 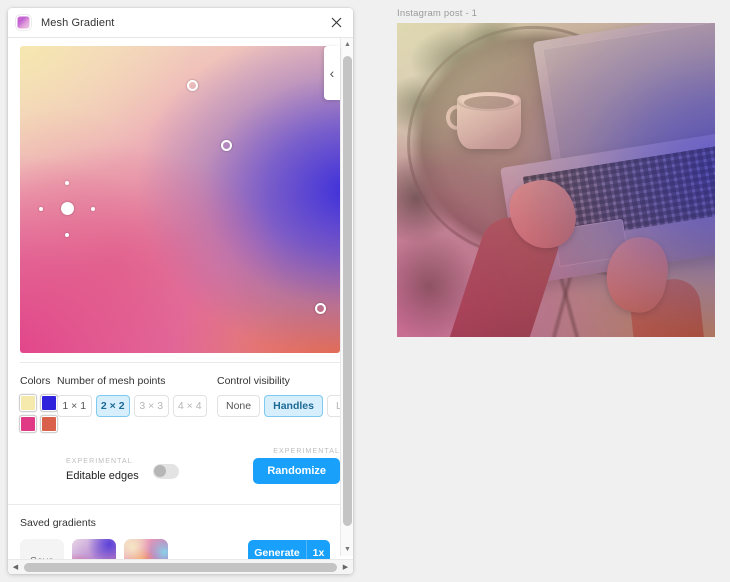 I want to click on saved-gradients-label: Saved gradients, so click(x=58, y=523).